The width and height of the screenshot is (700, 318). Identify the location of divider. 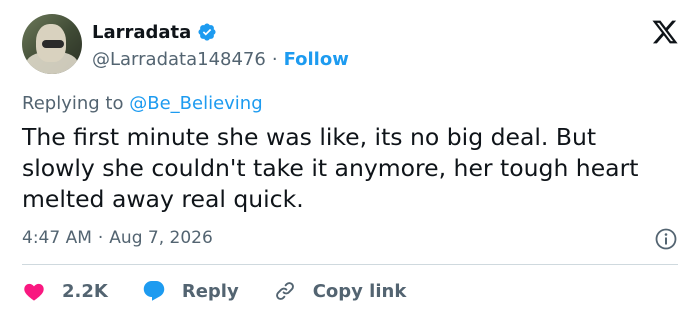
(350, 264).